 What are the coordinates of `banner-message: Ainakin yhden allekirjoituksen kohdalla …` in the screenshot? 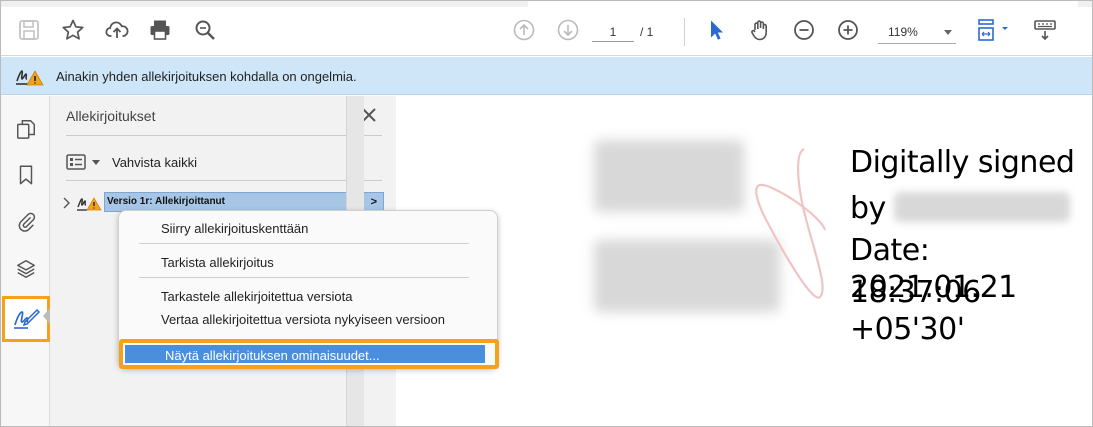 It's located at (206, 76).